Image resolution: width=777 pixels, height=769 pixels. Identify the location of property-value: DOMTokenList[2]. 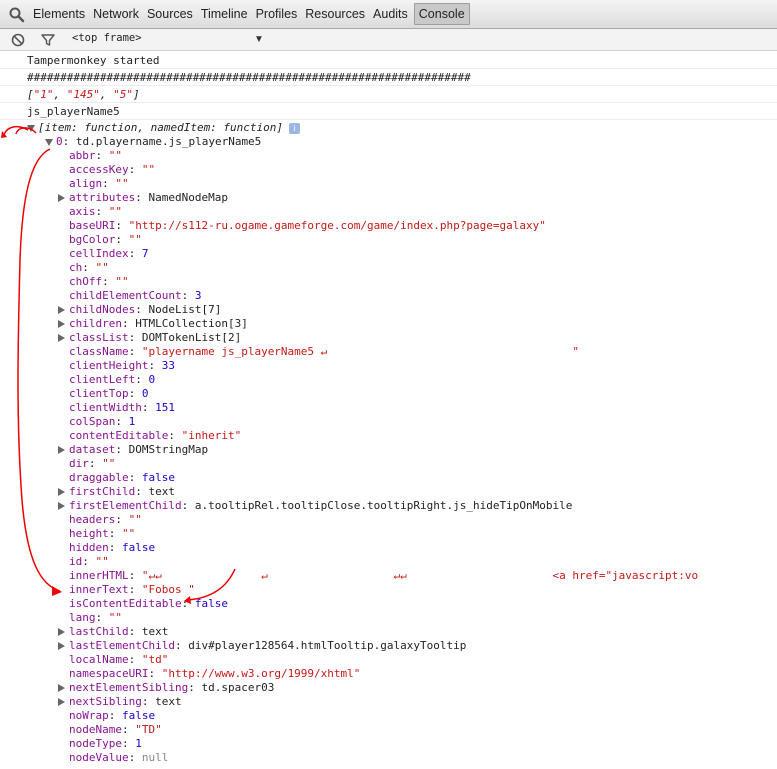
(191, 337).